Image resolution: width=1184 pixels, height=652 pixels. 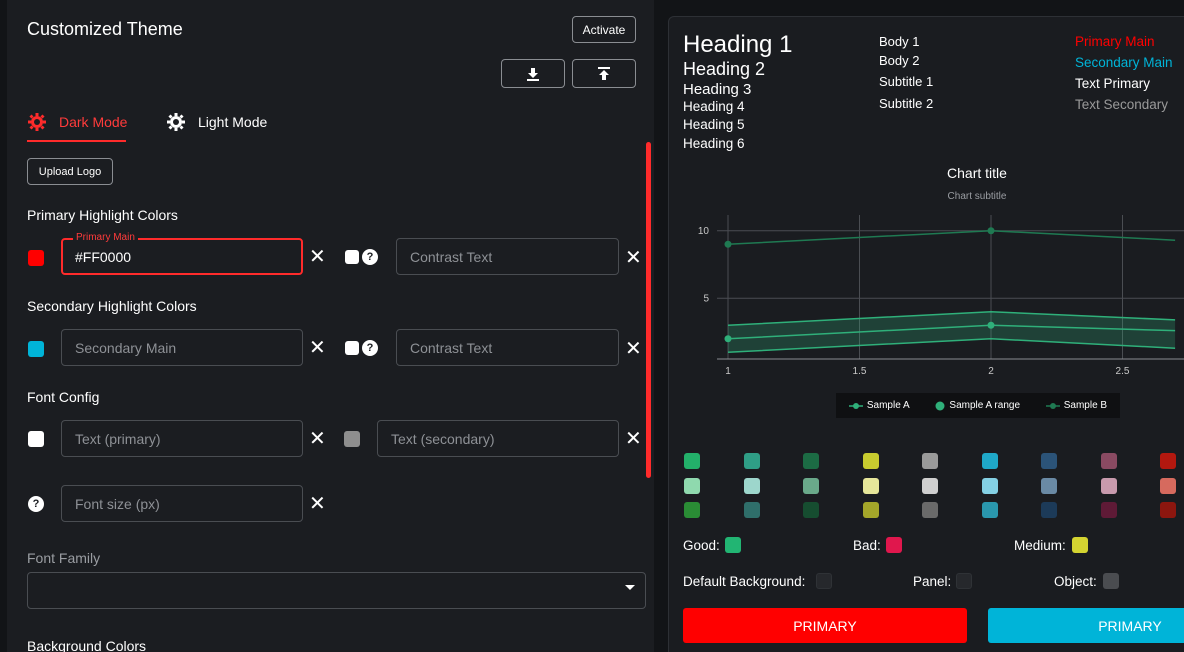 I want to click on sample-b-line, so click(x=951, y=237).